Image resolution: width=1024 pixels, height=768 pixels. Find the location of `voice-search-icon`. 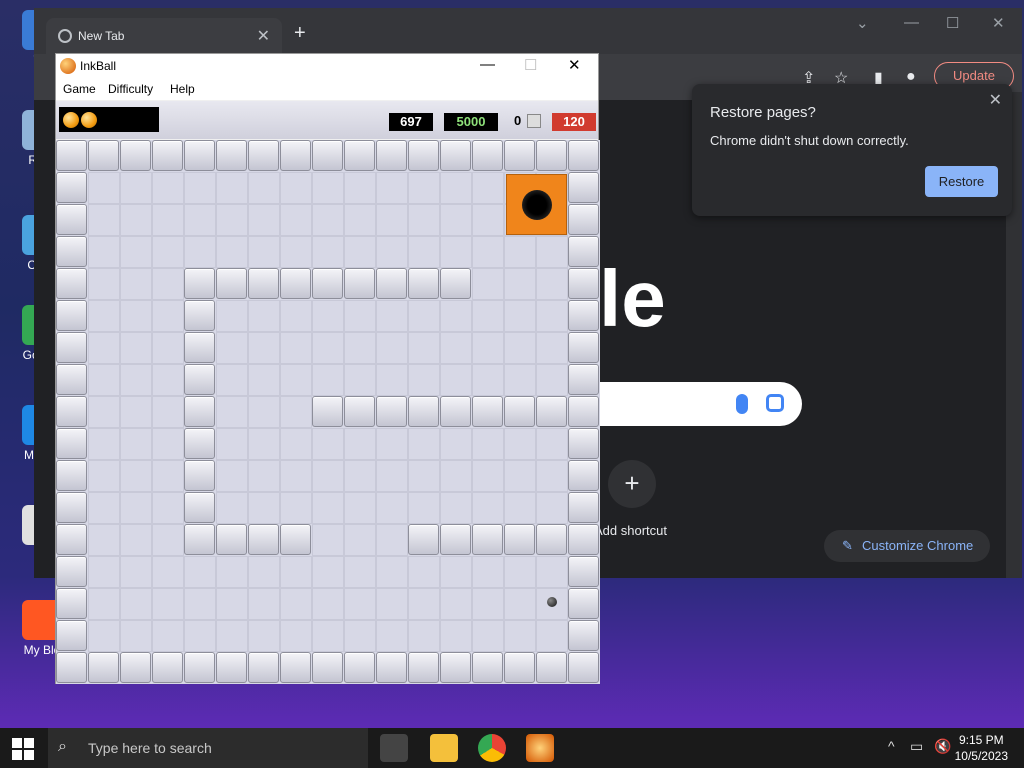

voice-search-icon is located at coordinates (742, 404).